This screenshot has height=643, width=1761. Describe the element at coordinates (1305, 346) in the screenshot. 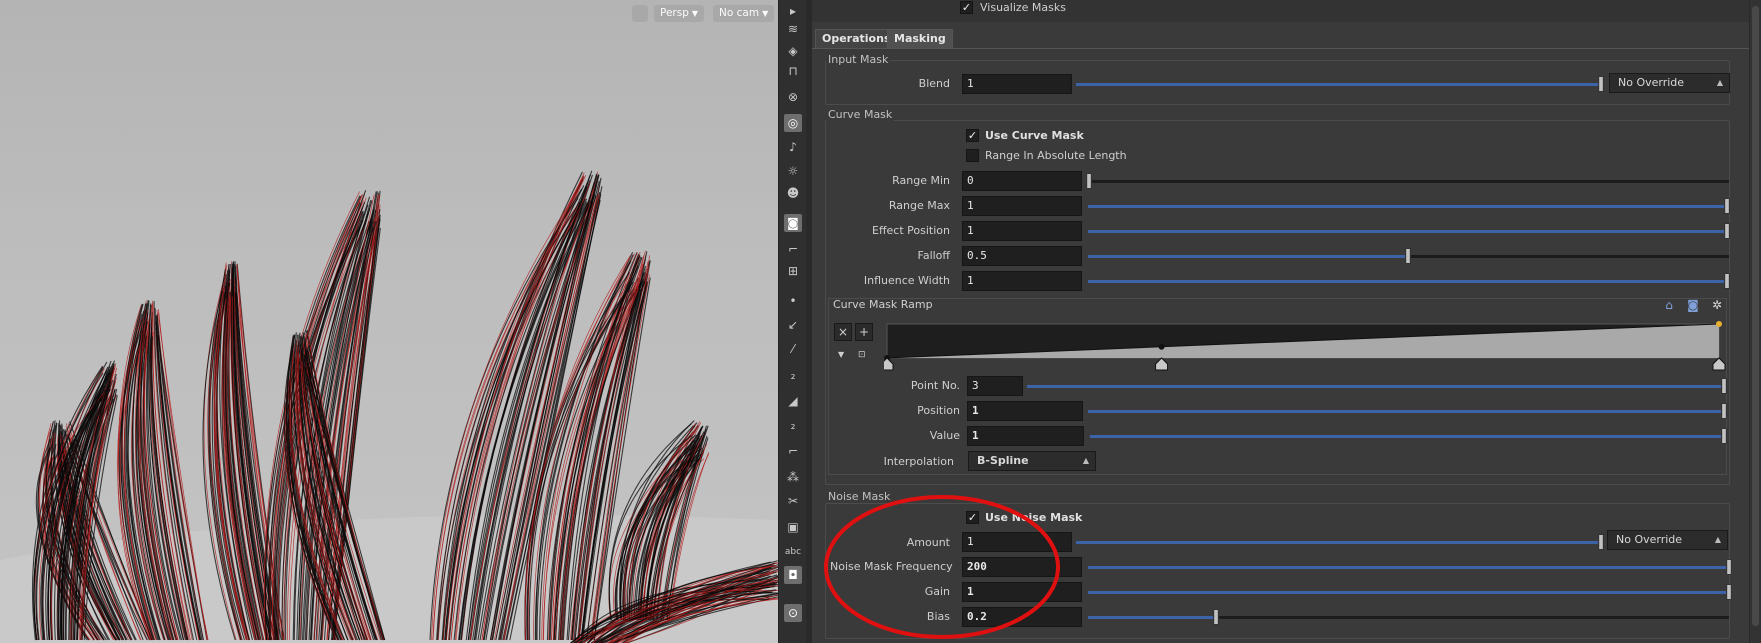

I see `curve-mask-ramp` at that location.